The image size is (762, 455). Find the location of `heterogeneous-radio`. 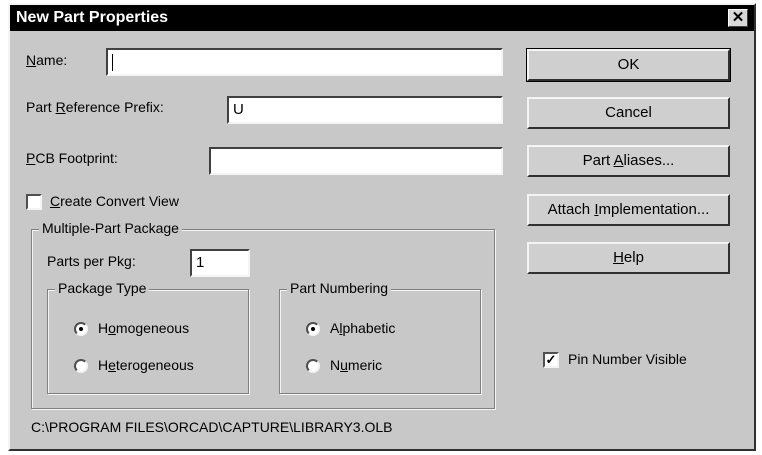

heterogeneous-radio is located at coordinates (81, 366).